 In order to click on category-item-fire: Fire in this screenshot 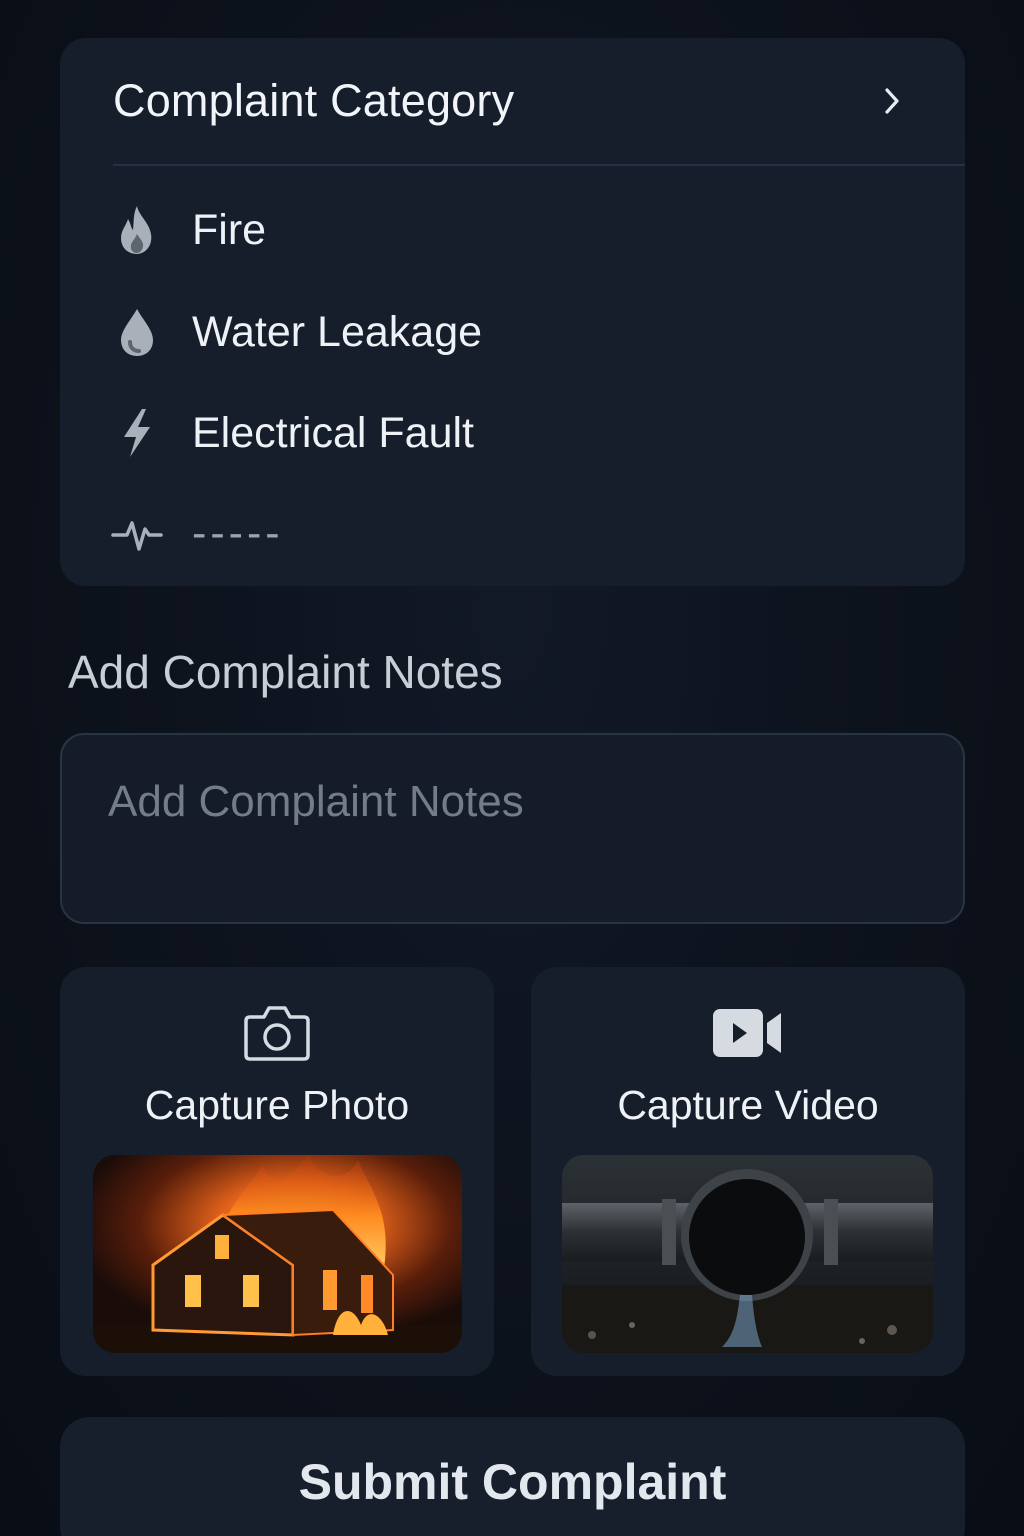, I will do `click(188, 230)`.